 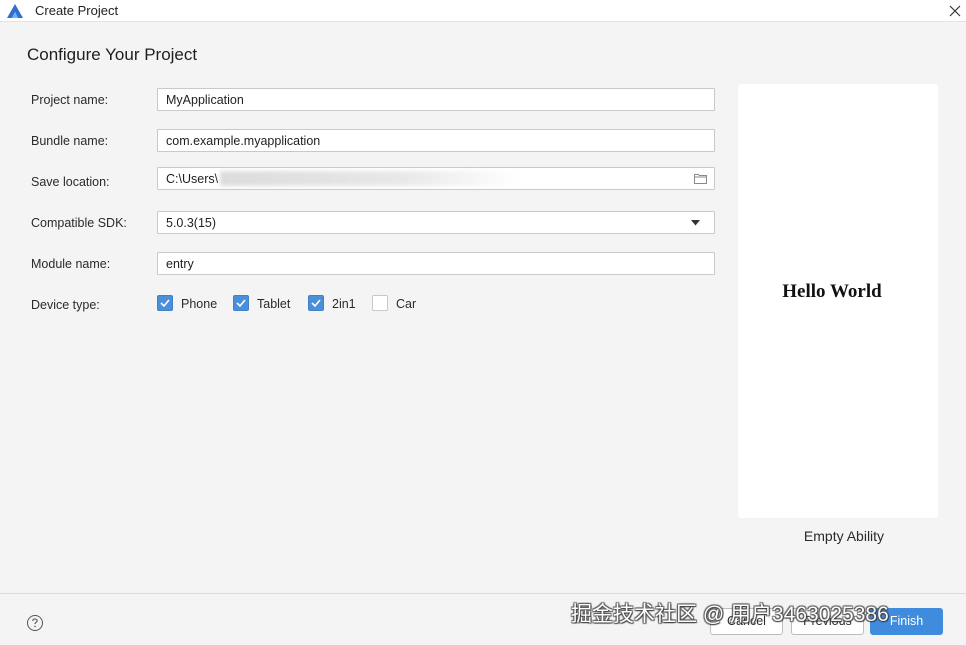 I want to click on bundle-name-label: Bundle name:, so click(x=70, y=141).